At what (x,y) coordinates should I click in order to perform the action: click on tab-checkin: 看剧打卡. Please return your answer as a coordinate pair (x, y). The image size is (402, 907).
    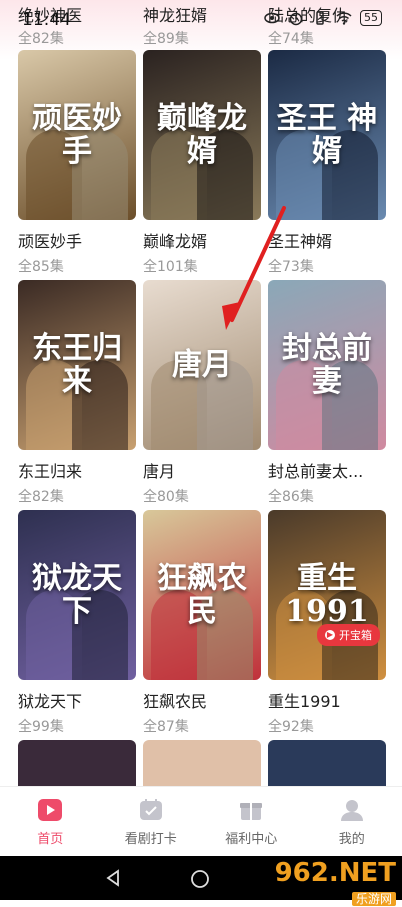
    Looking at the image, I should click on (151, 822).